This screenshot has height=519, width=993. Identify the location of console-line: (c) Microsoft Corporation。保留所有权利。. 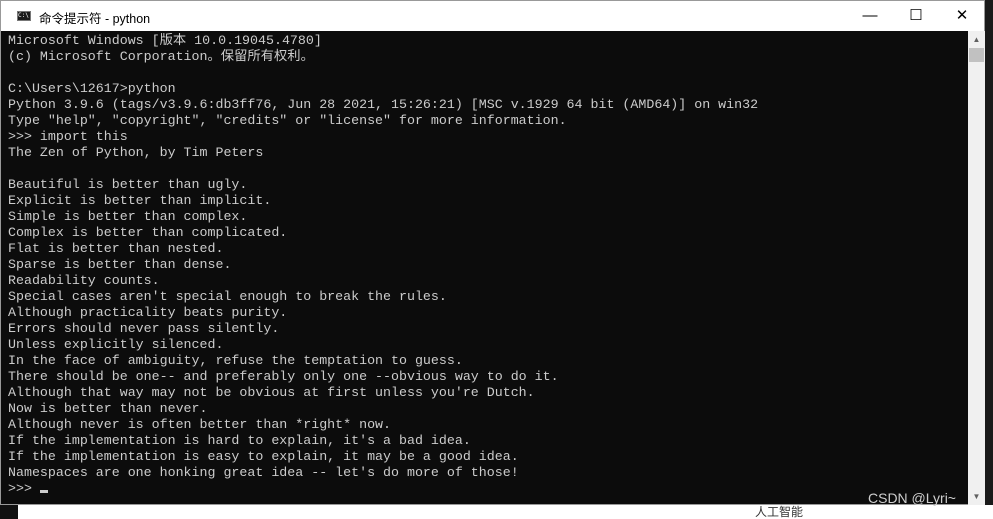
(161, 56).